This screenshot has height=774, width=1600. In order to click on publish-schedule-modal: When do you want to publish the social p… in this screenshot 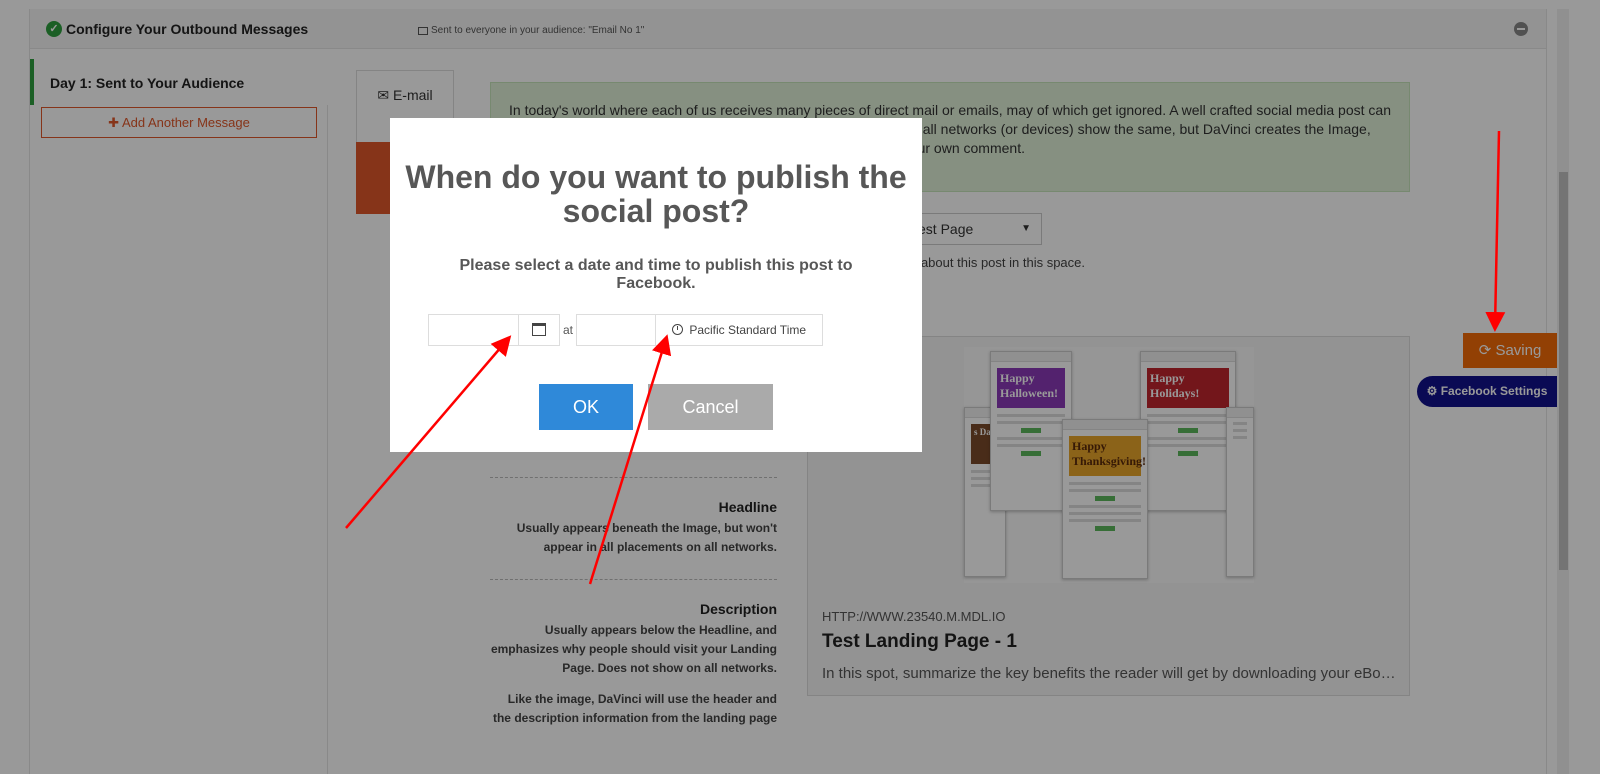, I will do `click(656, 285)`.